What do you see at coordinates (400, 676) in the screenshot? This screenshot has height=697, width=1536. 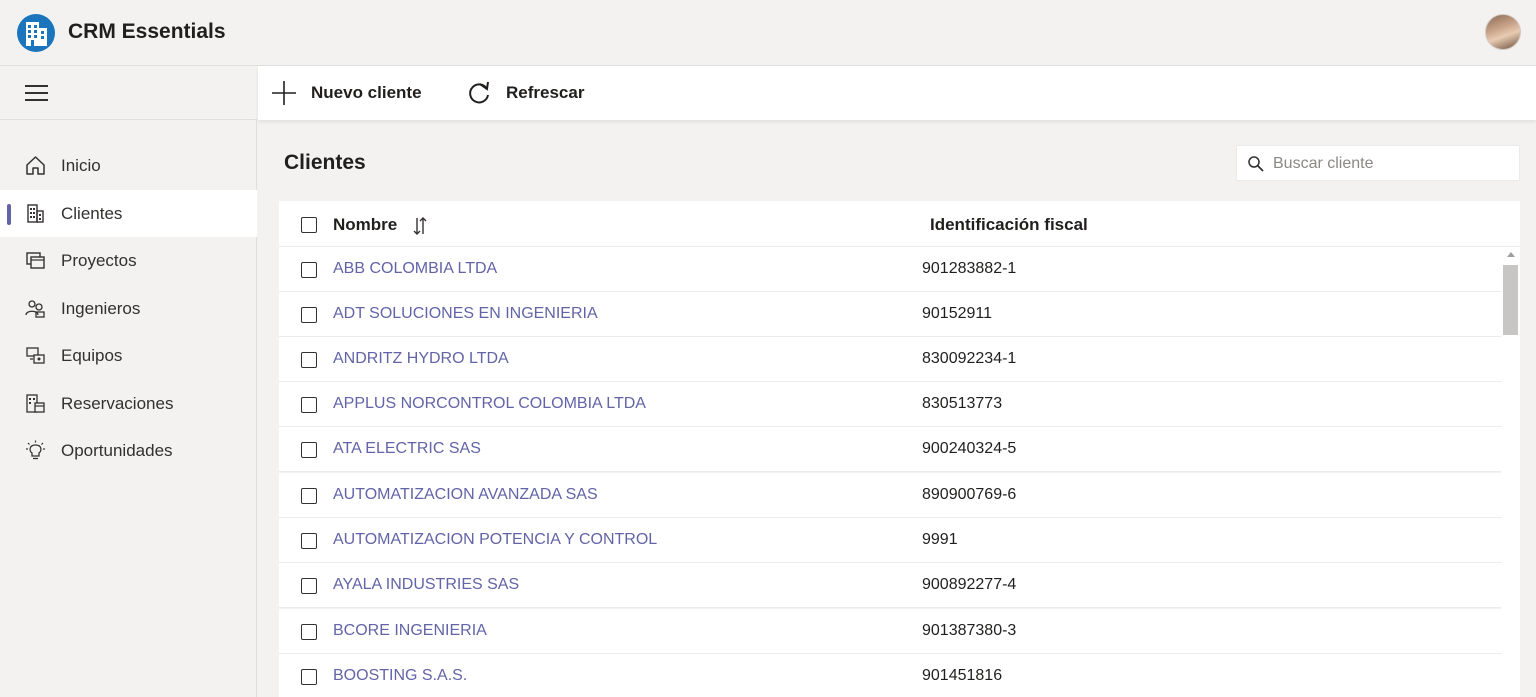 I see `client-name-link: BOOSTING S.A.S.` at bounding box center [400, 676].